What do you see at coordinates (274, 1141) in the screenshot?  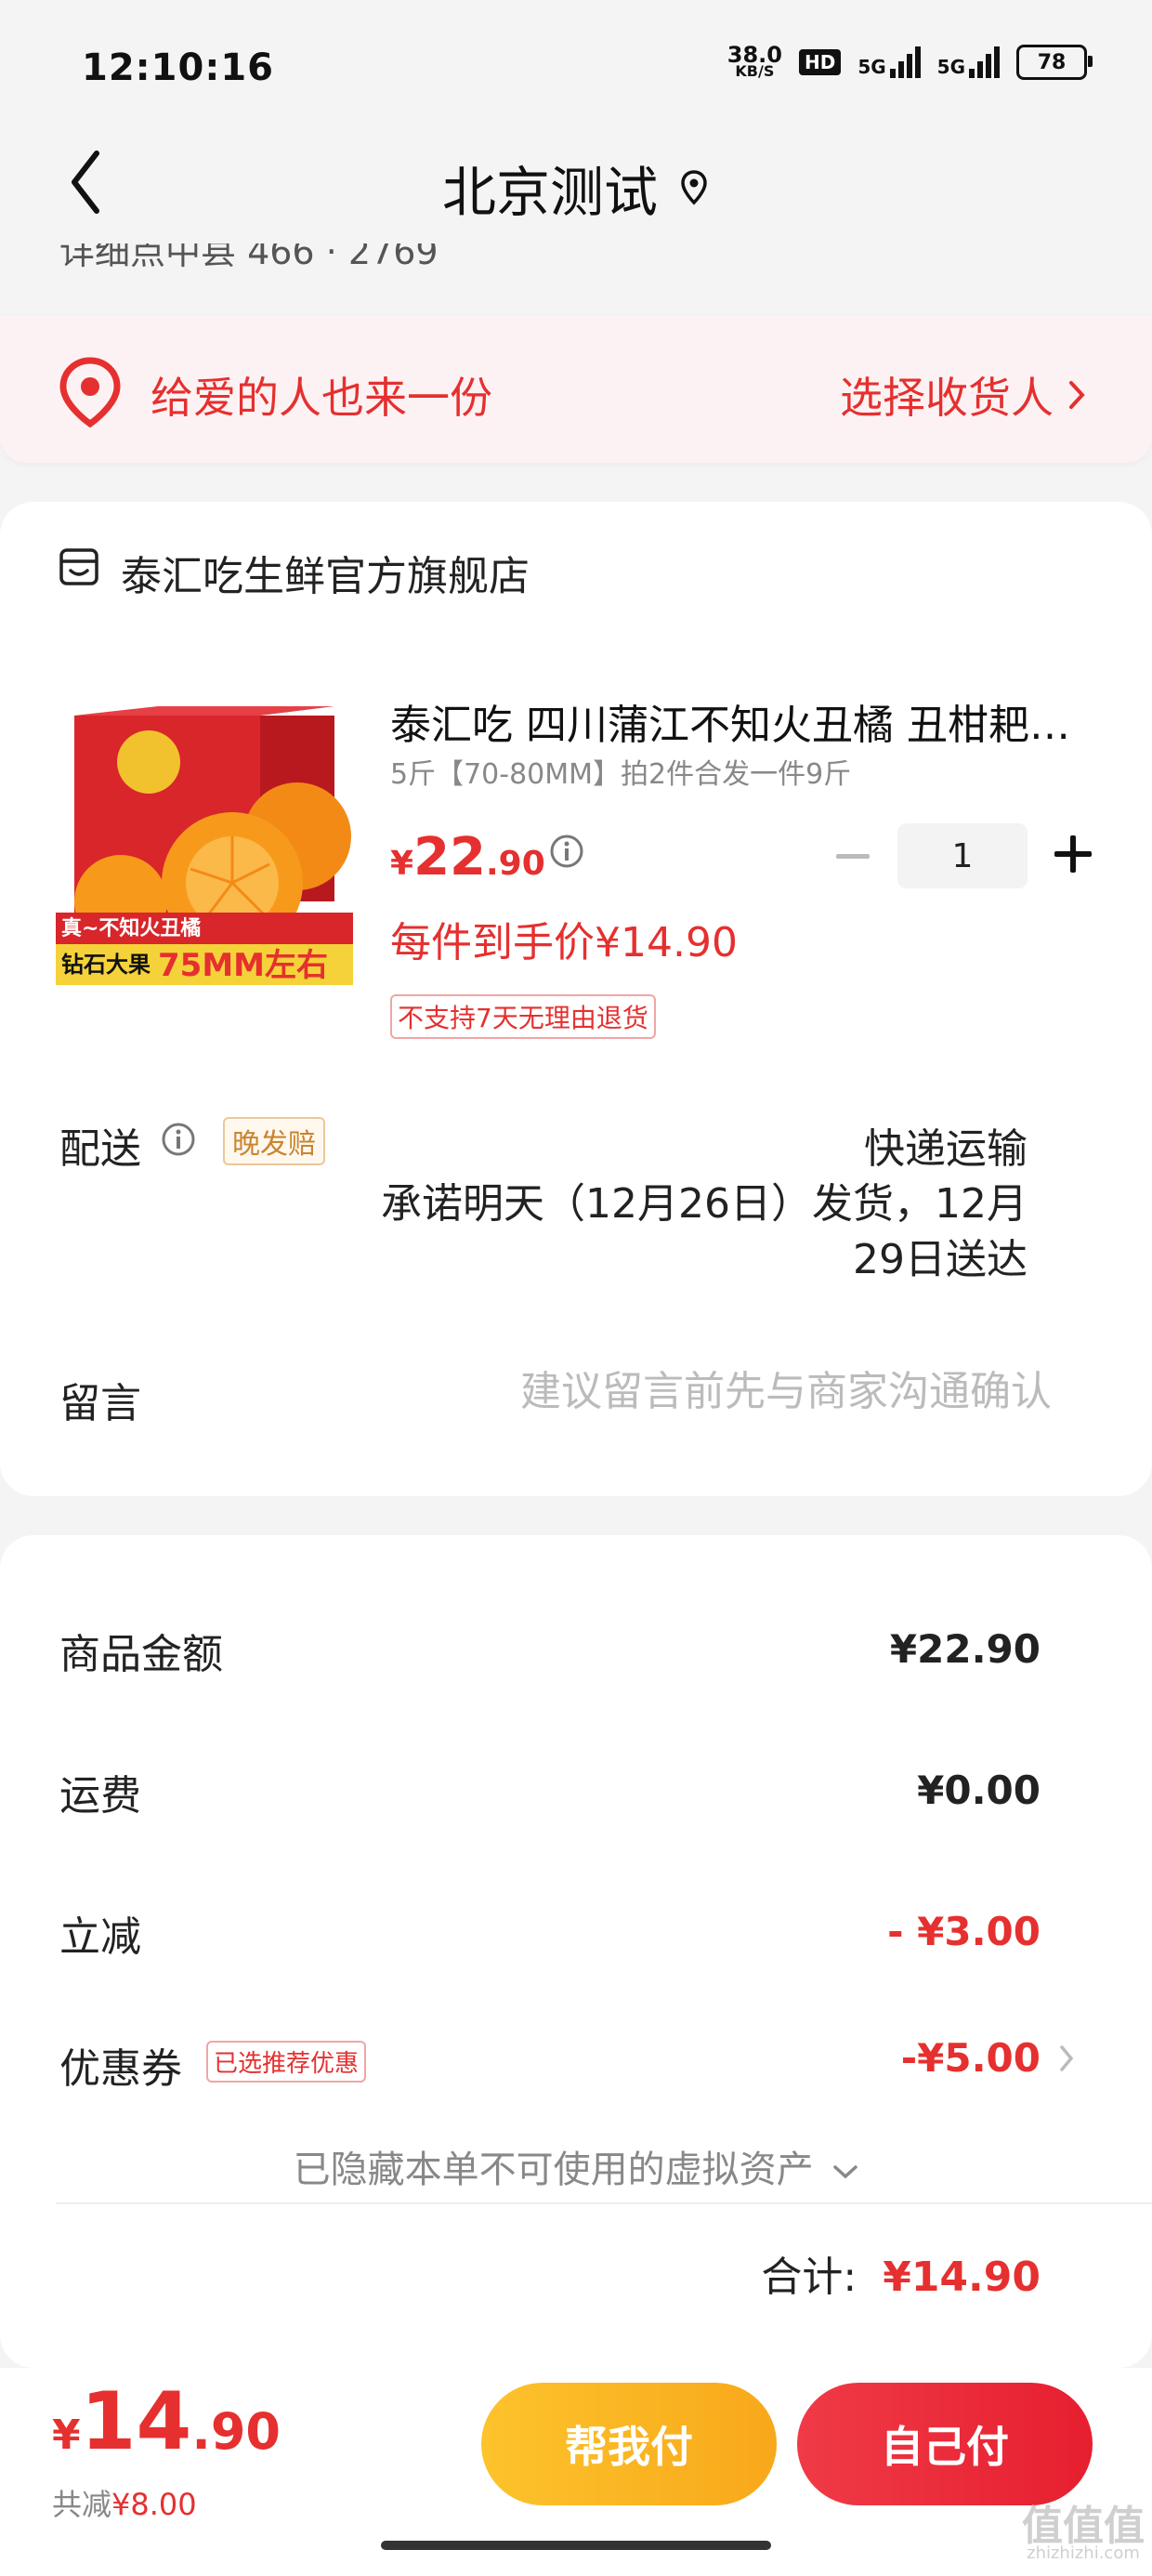 I see `late-compensation-badge: 晚发赔` at bounding box center [274, 1141].